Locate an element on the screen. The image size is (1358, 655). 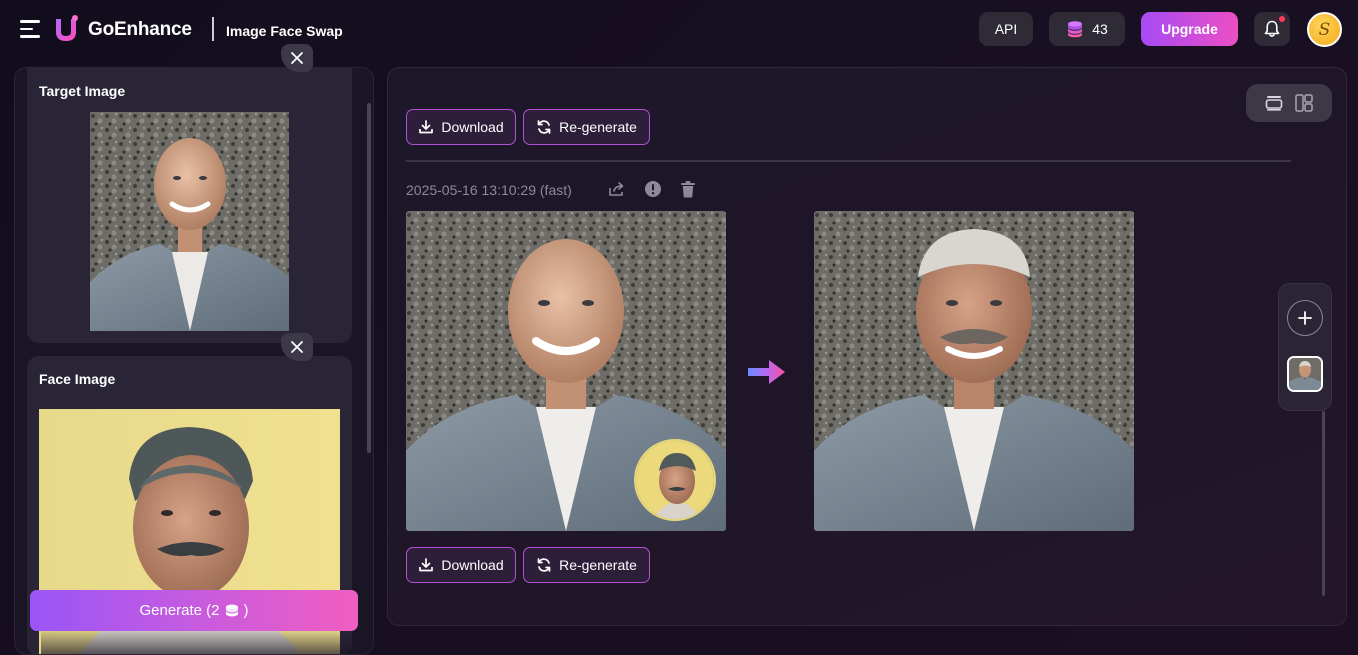
add-generation-button is located at coordinates (1305, 318).